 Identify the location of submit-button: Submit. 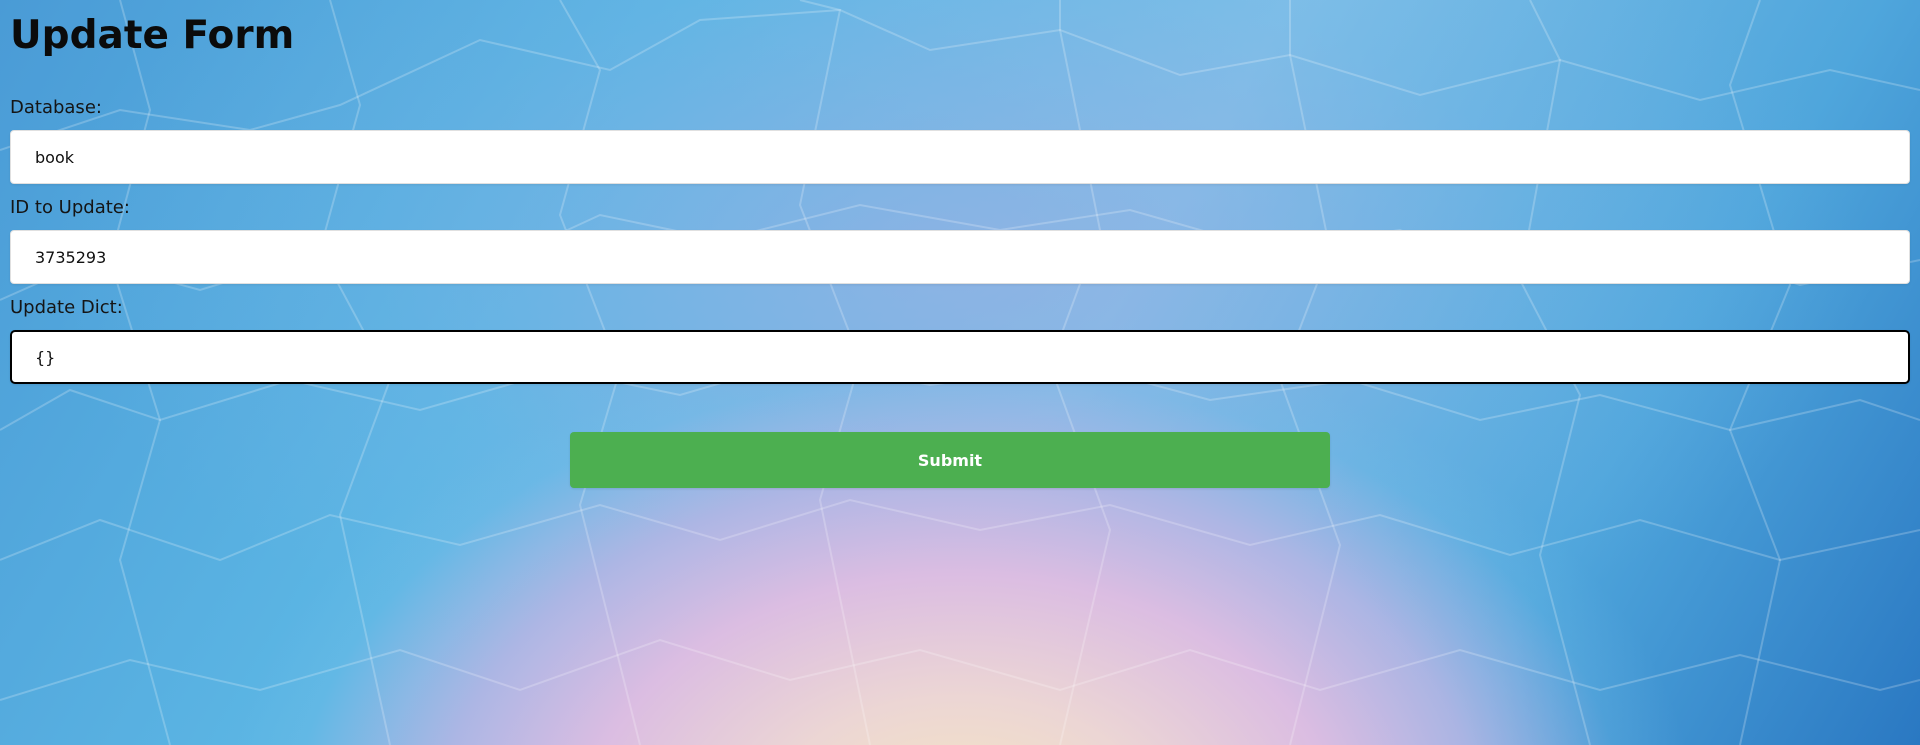
(950, 460).